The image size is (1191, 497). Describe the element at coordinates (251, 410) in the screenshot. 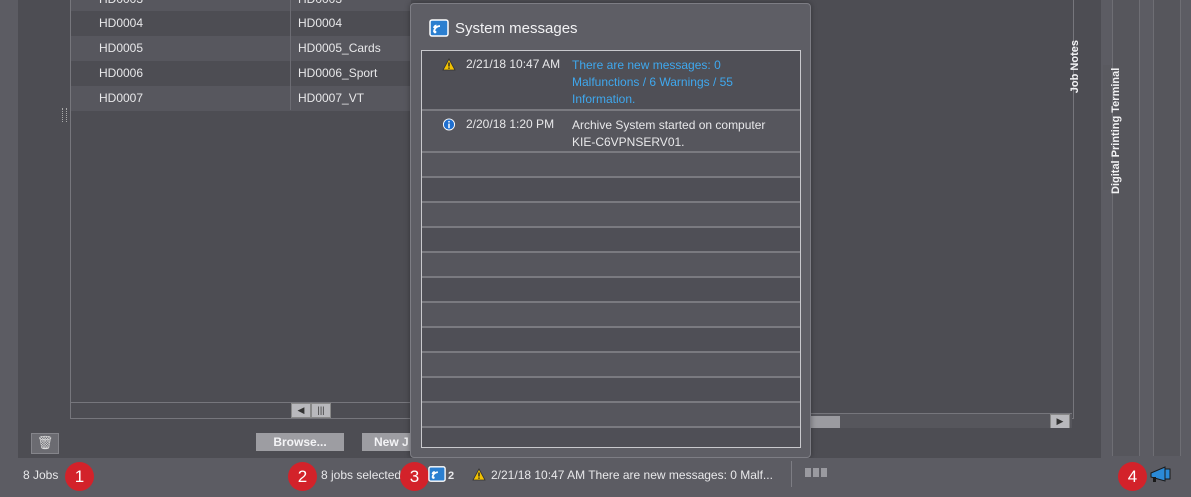

I see `horizontal-scrollbar: ◀ |||` at that location.